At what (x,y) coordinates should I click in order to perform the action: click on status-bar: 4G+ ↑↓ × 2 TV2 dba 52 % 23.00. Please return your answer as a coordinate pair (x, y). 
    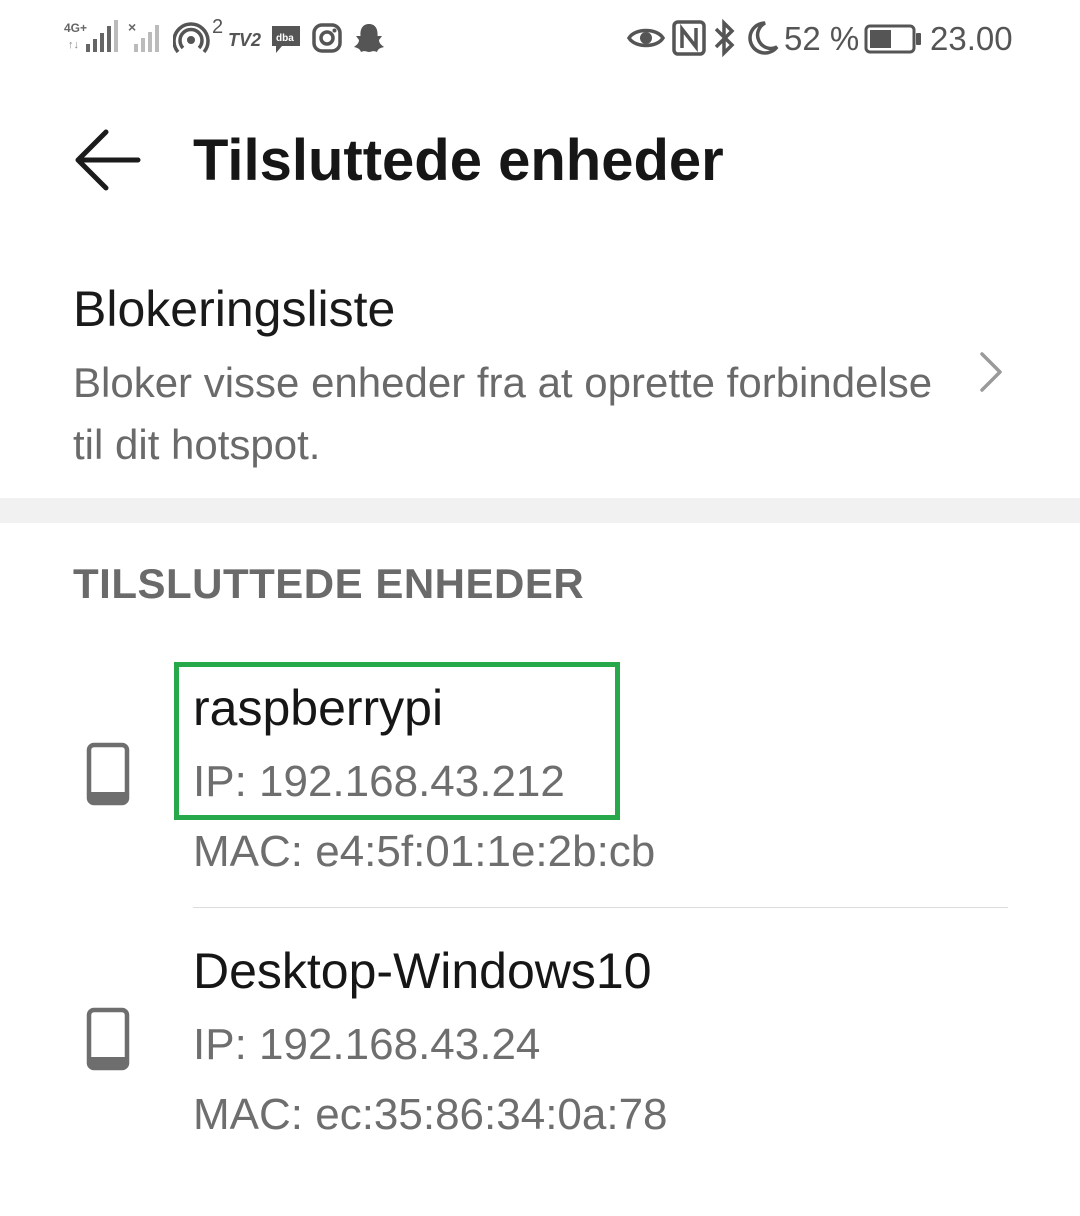
    Looking at the image, I should click on (540, 40).